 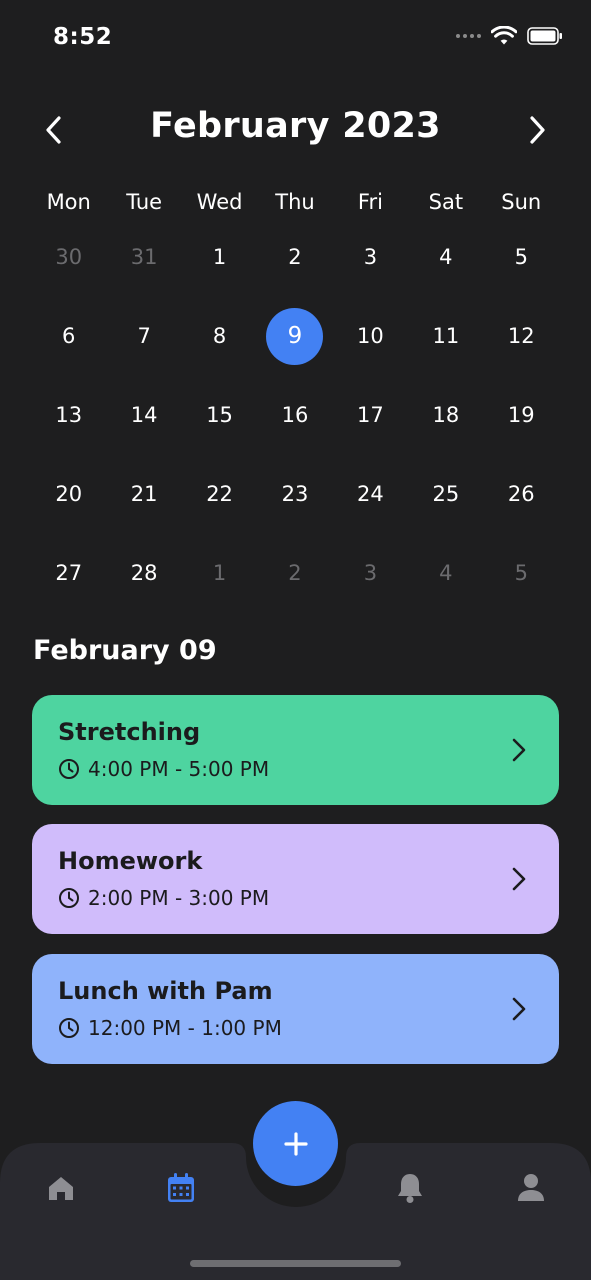 What do you see at coordinates (143, 502) in the screenshot?
I see `calendar-day: 21` at bounding box center [143, 502].